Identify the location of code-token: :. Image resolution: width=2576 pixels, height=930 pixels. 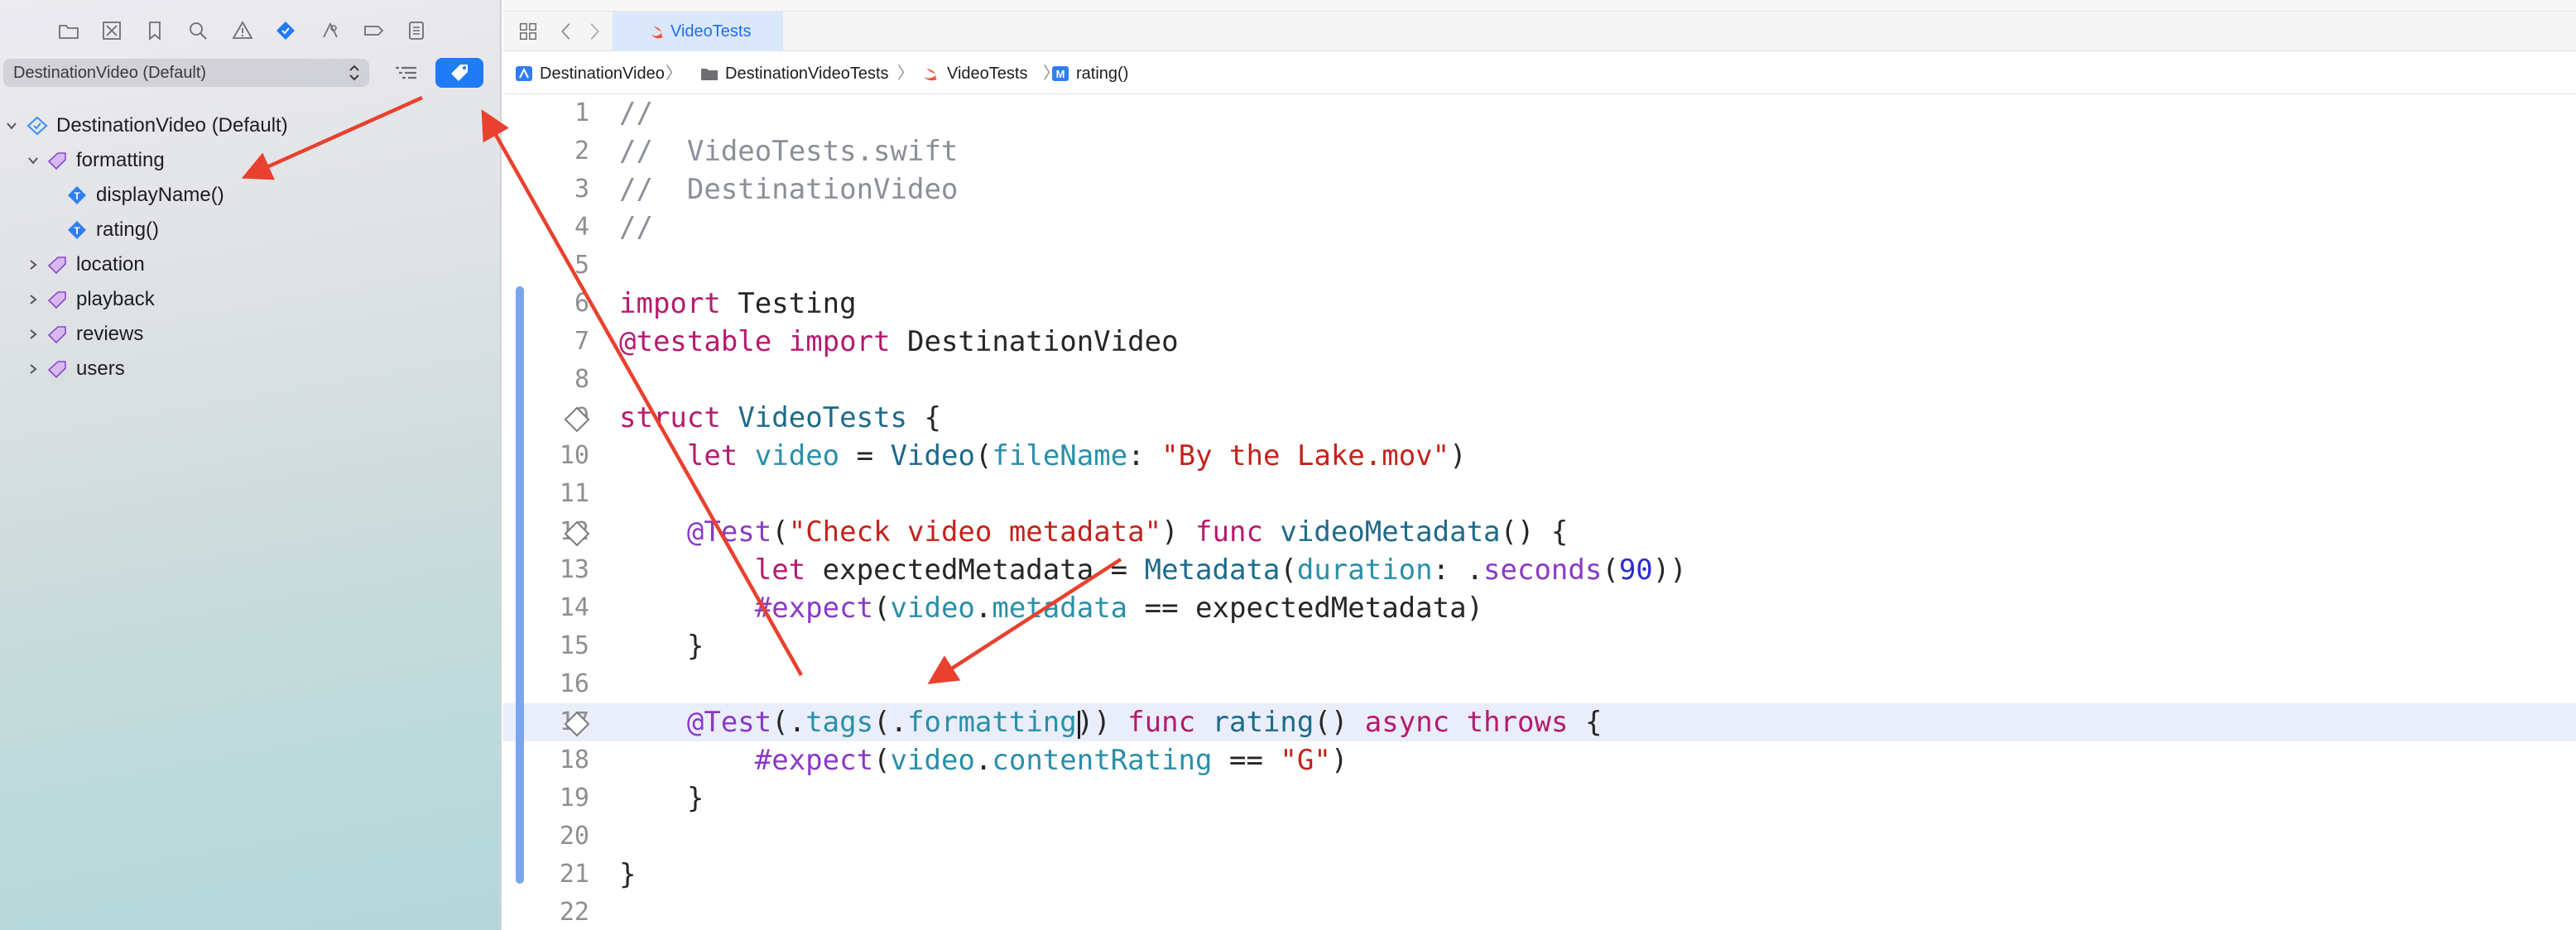
(1144, 455).